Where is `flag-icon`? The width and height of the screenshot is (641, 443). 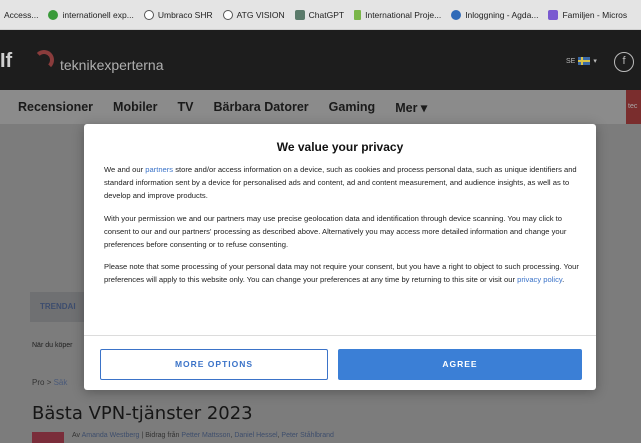
flag-icon is located at coordinates (358, 14).